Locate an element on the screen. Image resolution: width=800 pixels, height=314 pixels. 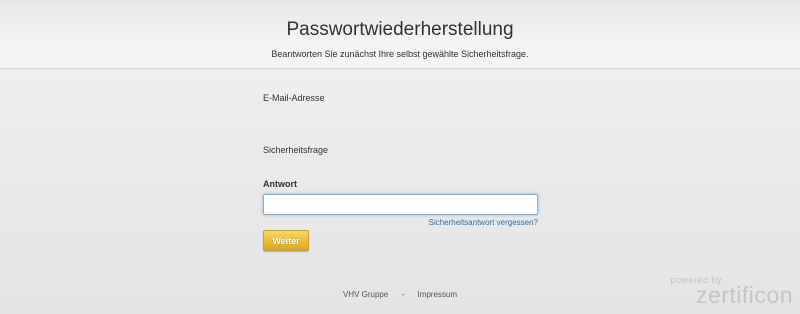
forgot-answer-link: Sicherheitsantwort vergessen? is located at coordinates (483, 223).